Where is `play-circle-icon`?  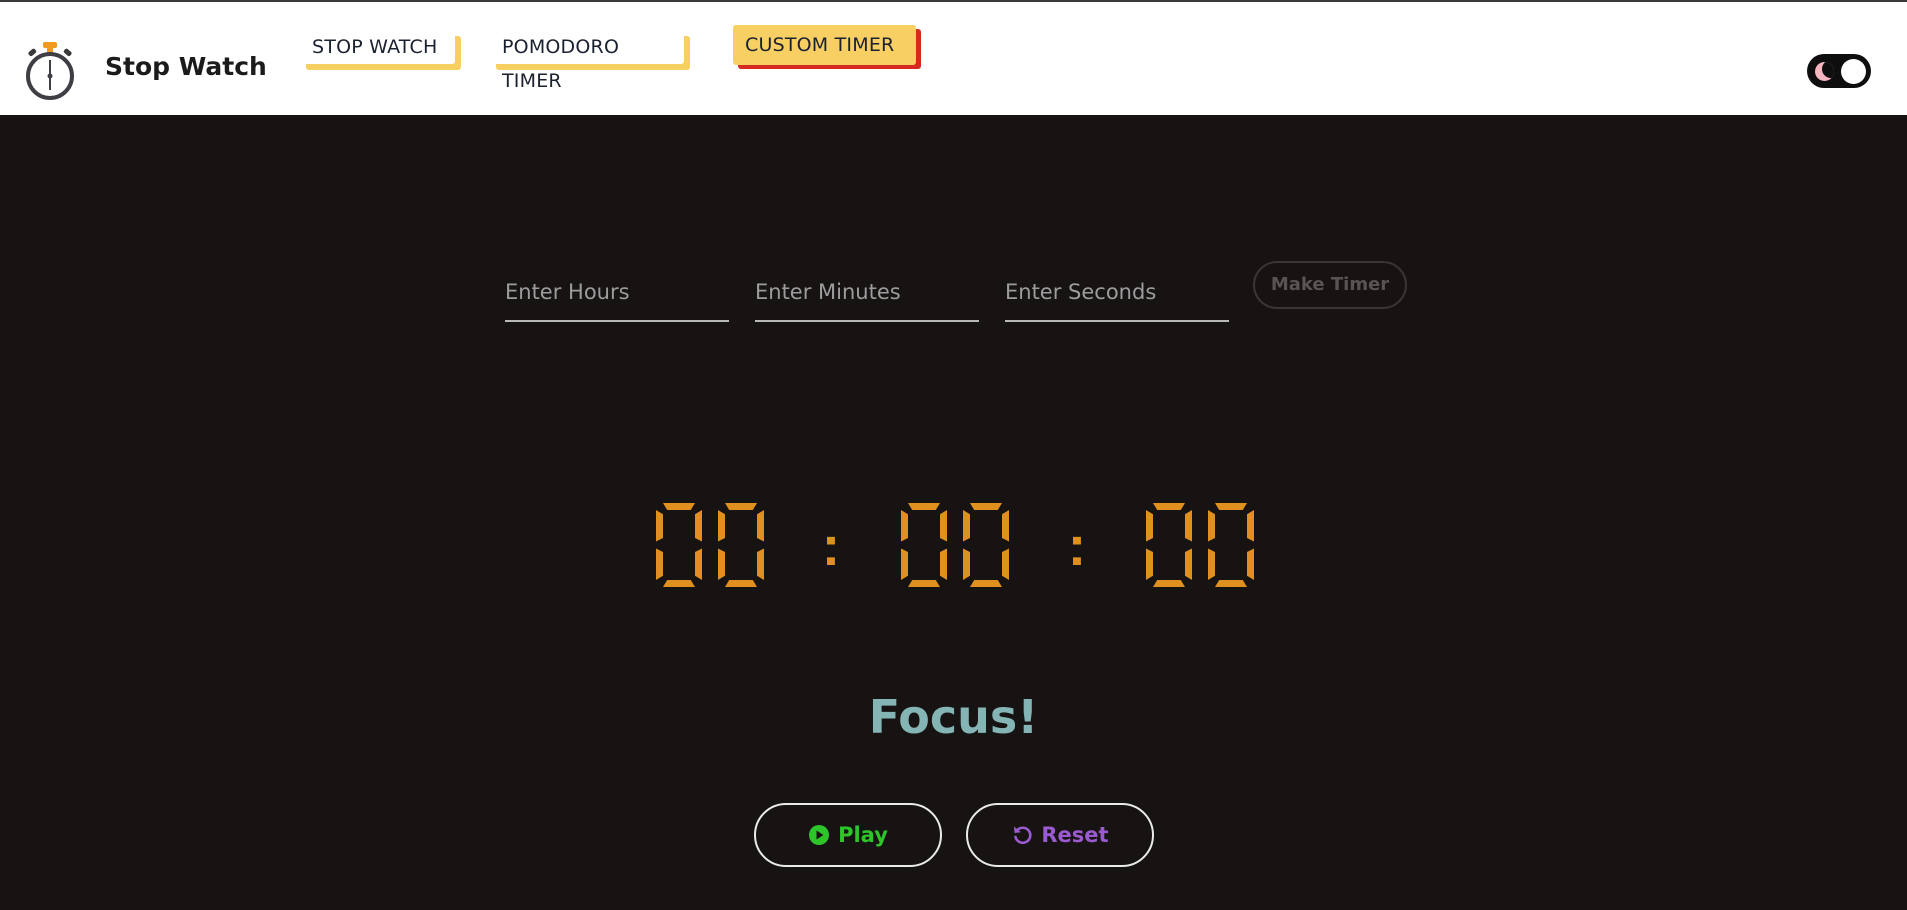 play-circle-icon is located at coordinates (819, 835).